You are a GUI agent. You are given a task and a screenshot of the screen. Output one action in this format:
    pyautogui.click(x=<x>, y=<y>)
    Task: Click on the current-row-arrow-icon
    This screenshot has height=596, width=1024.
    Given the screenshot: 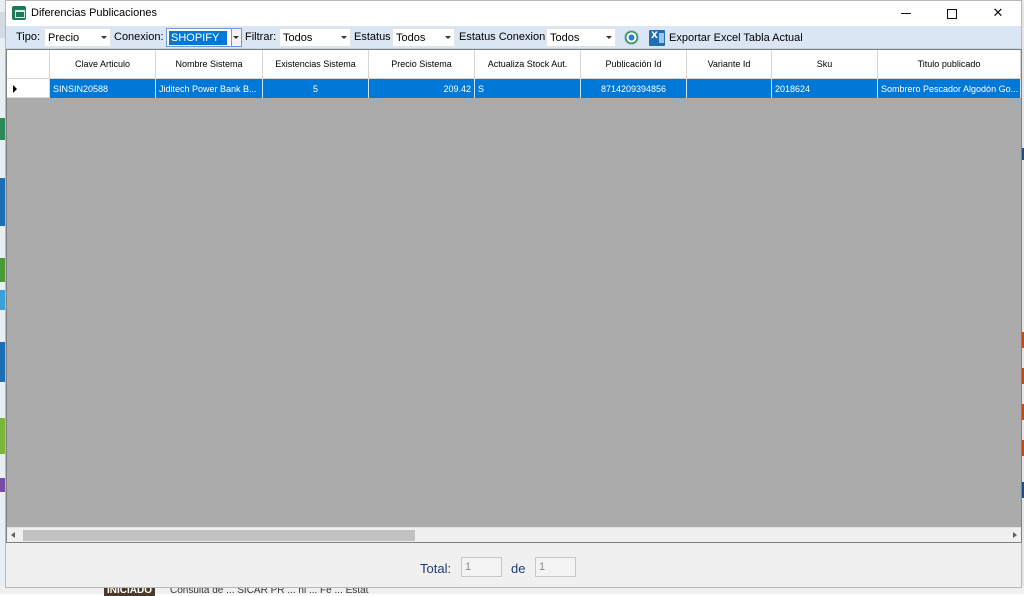 What is the action you would take?
    pyautogui.click(x=15, y=89)
    